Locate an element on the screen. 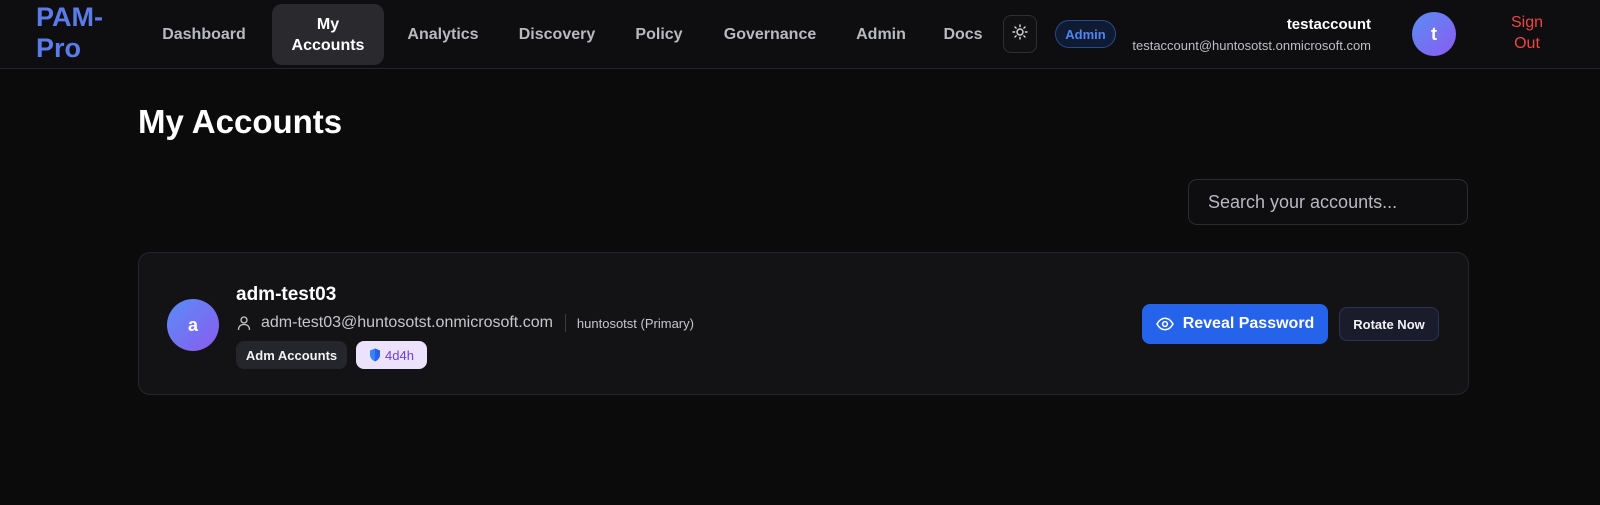  eye-icon is located at coordinates (1164, 324).